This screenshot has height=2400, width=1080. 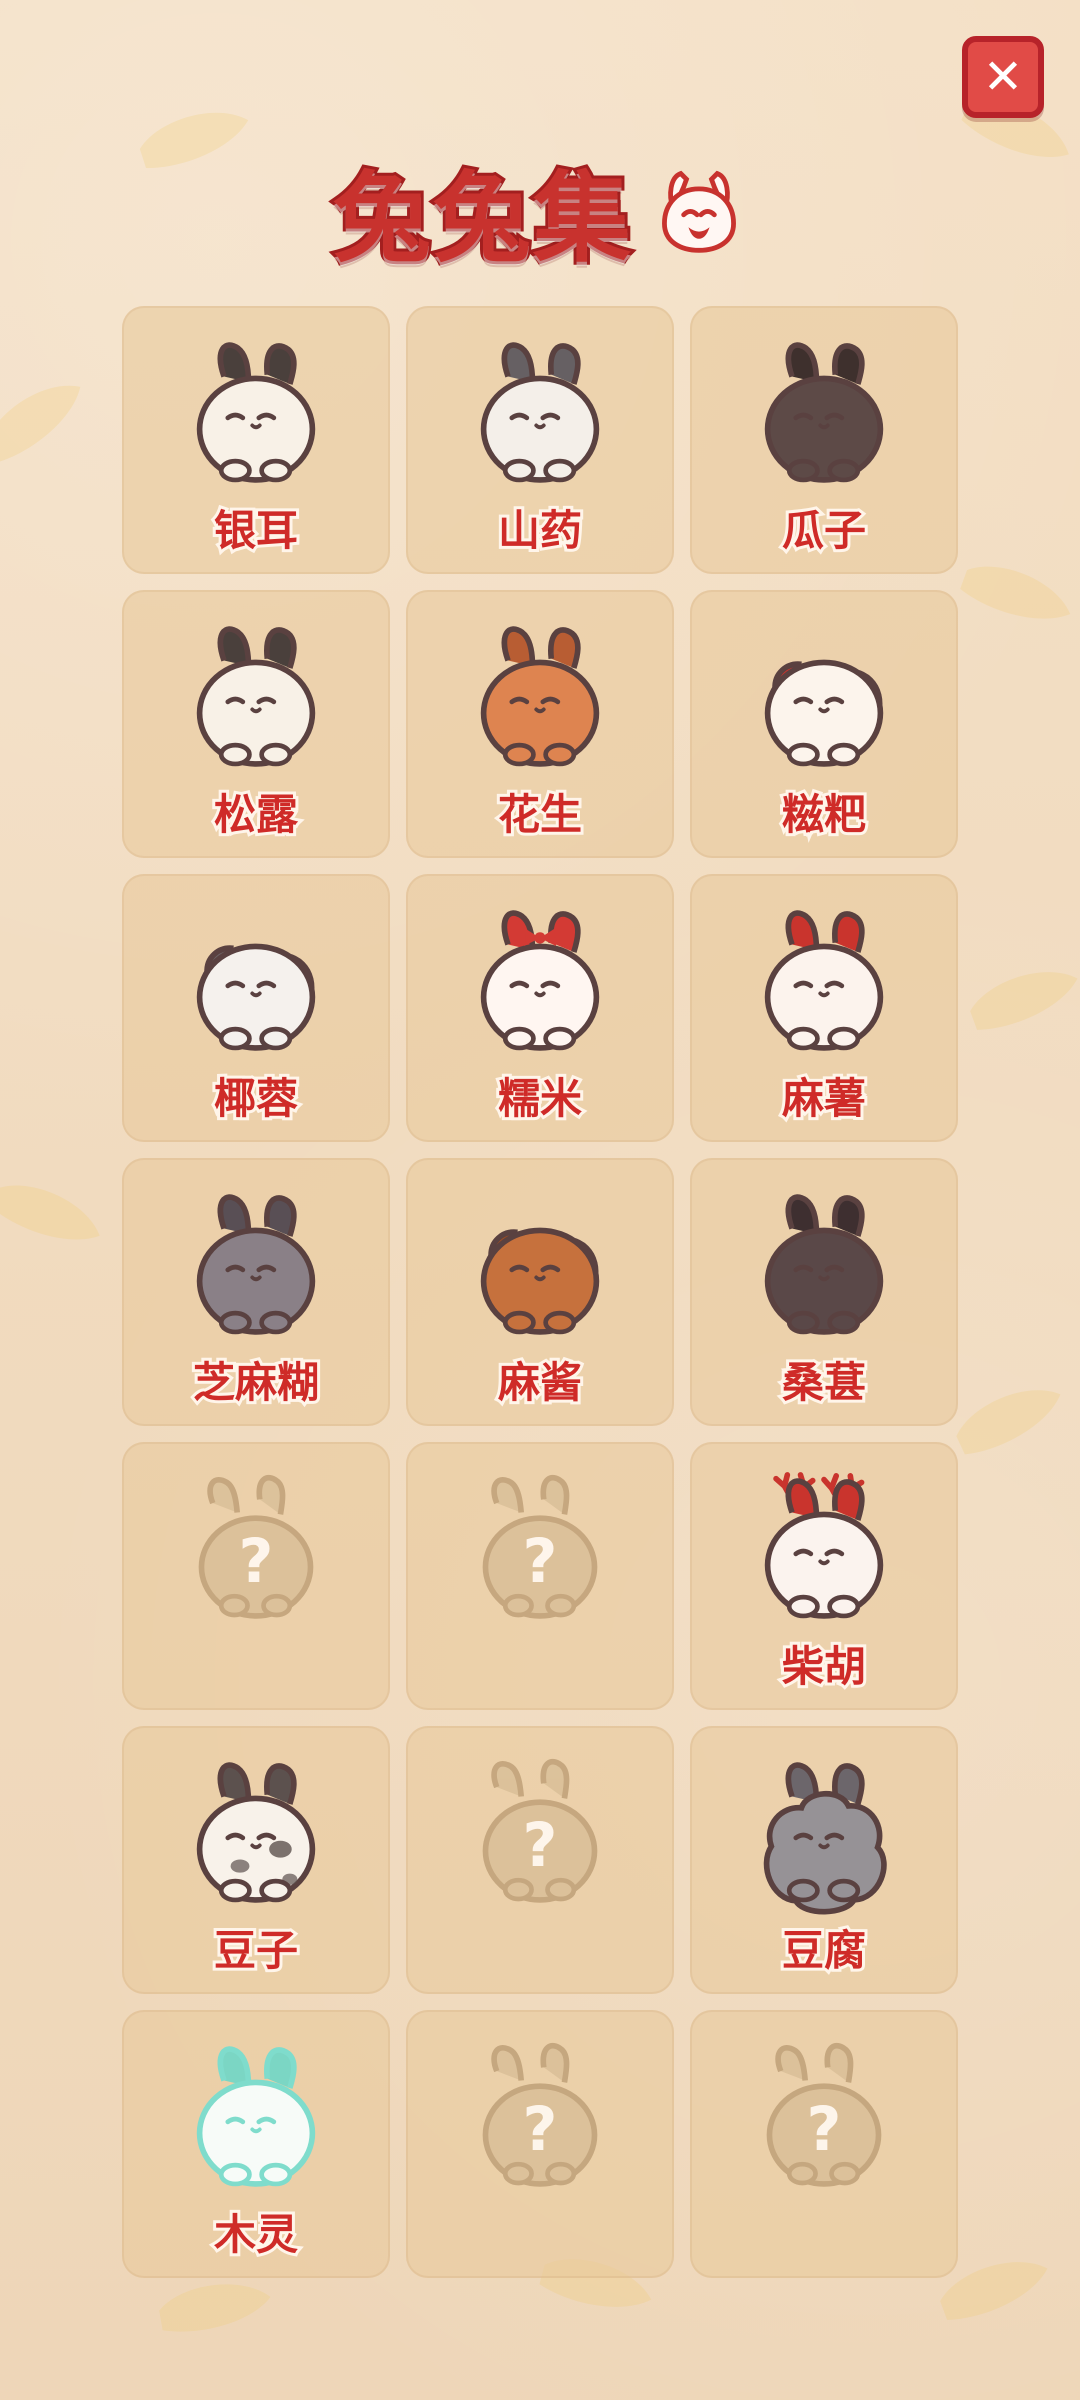 I want to click on black-eared-bunny-icon, so click(x=256, y=700).